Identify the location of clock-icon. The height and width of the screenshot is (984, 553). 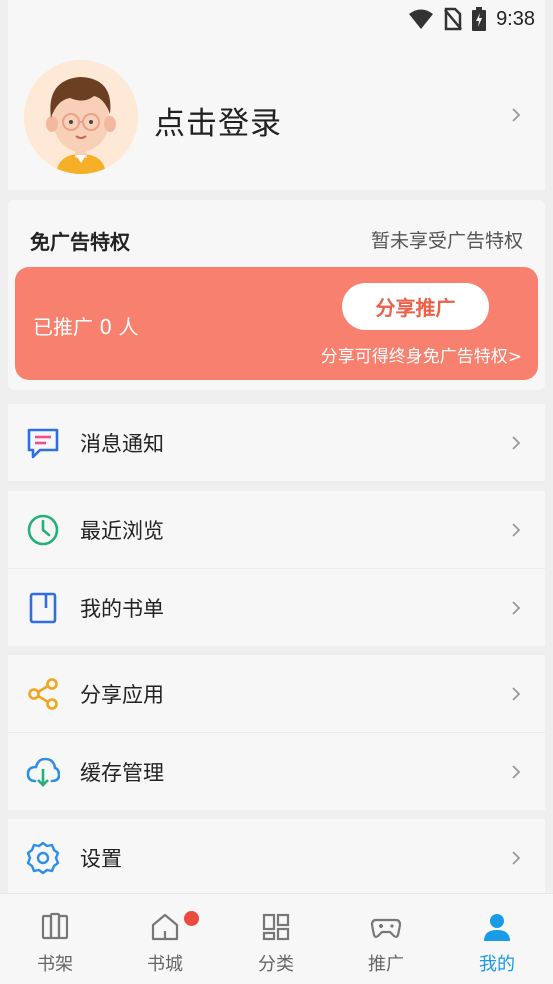
(43, 530).